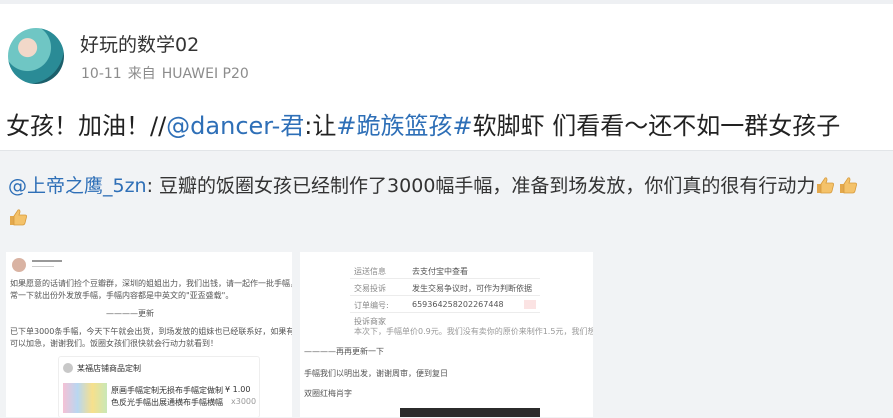 The height and width of the screenshot is (418, 893). I want to click on mini-avatar, so click(19, 265).